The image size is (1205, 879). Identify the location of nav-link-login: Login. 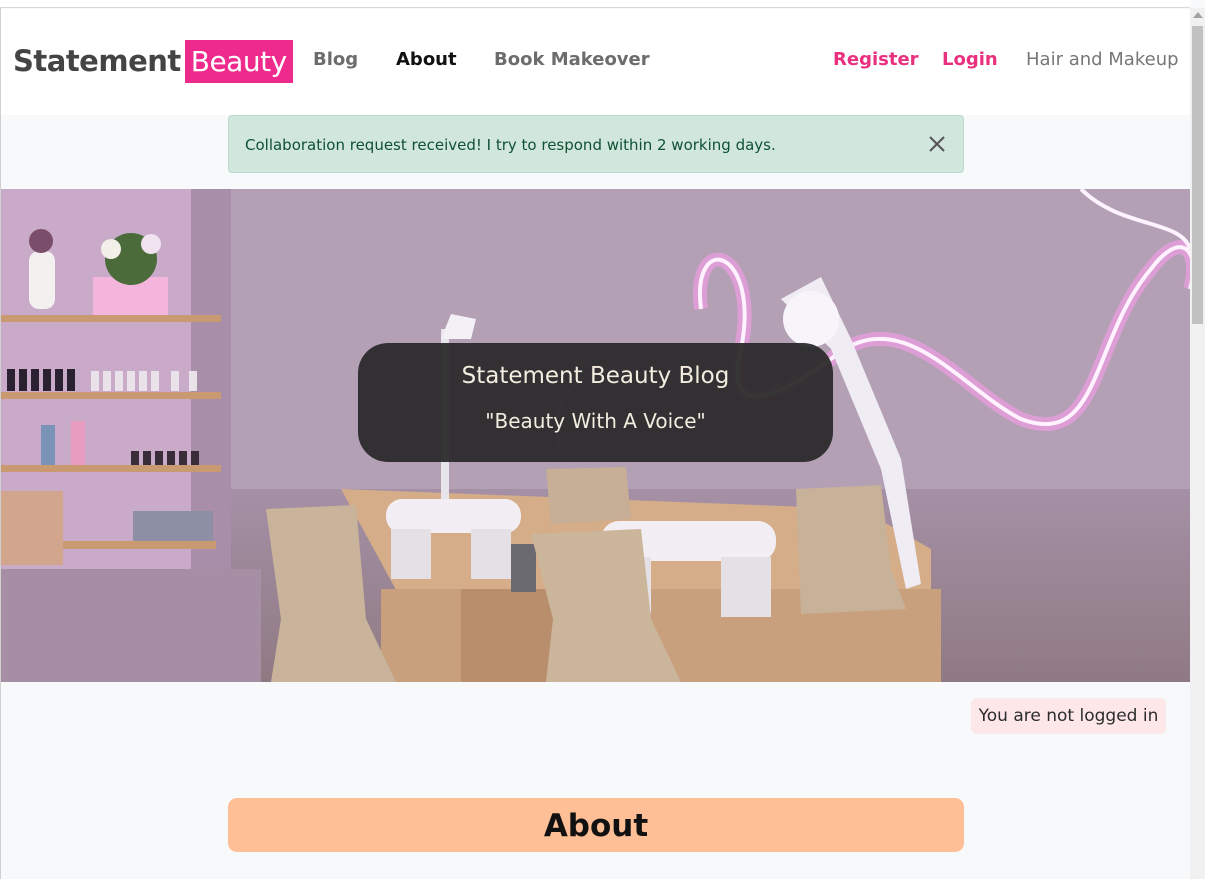
(970, 59).